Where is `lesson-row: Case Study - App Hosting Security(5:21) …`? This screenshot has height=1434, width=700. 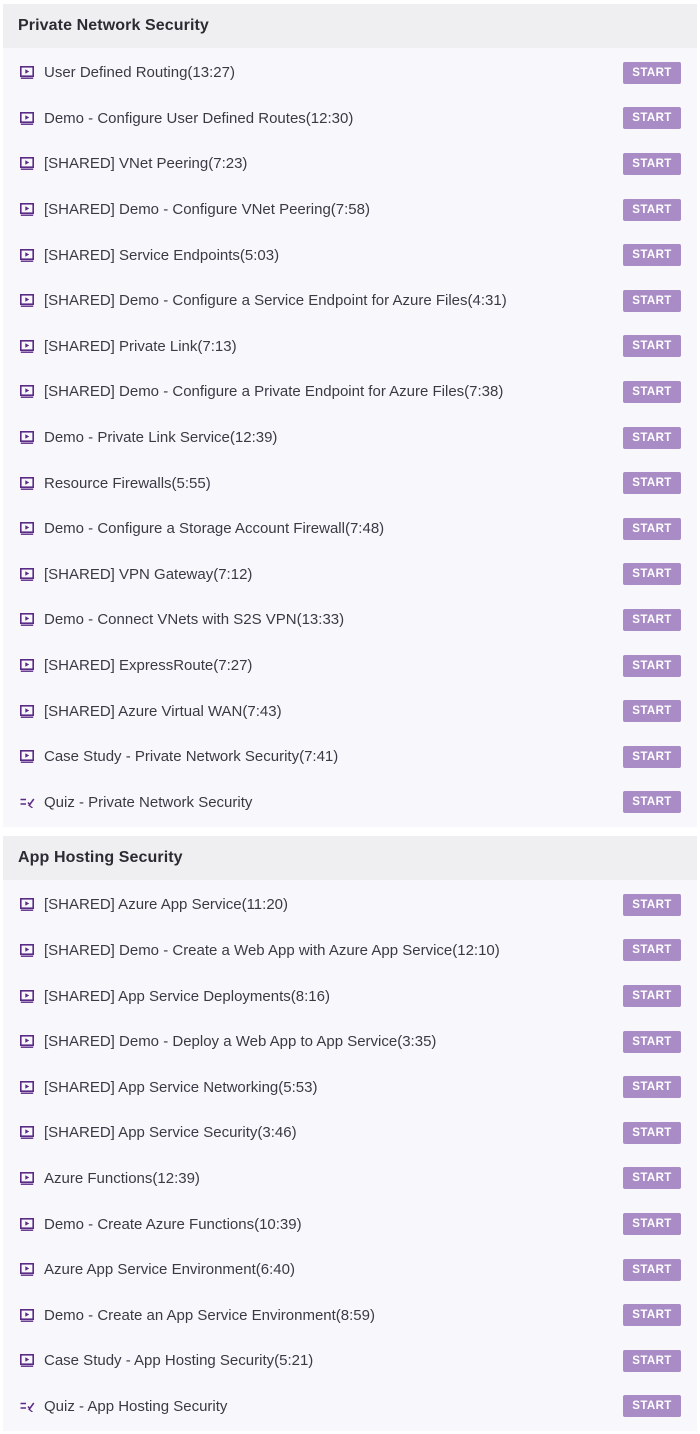
lesson-row: Case Study - App Hosting Security(5:21) … is located at coordinates (350, 1361).